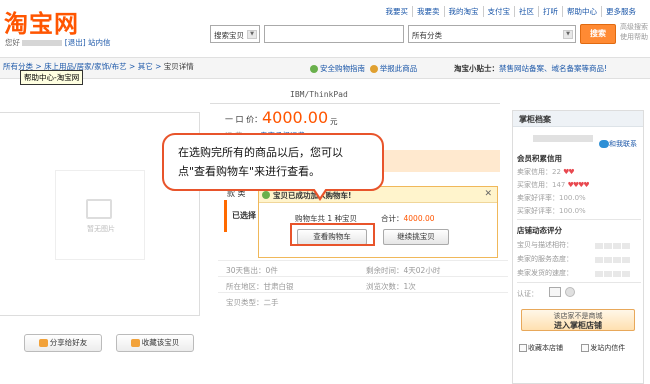 The width and height of the screenshot is (650, 384). Describe the element at coordinates (229, 35) in the screenshot. I see `search-scope-value: 搜索宝贝` at that location.